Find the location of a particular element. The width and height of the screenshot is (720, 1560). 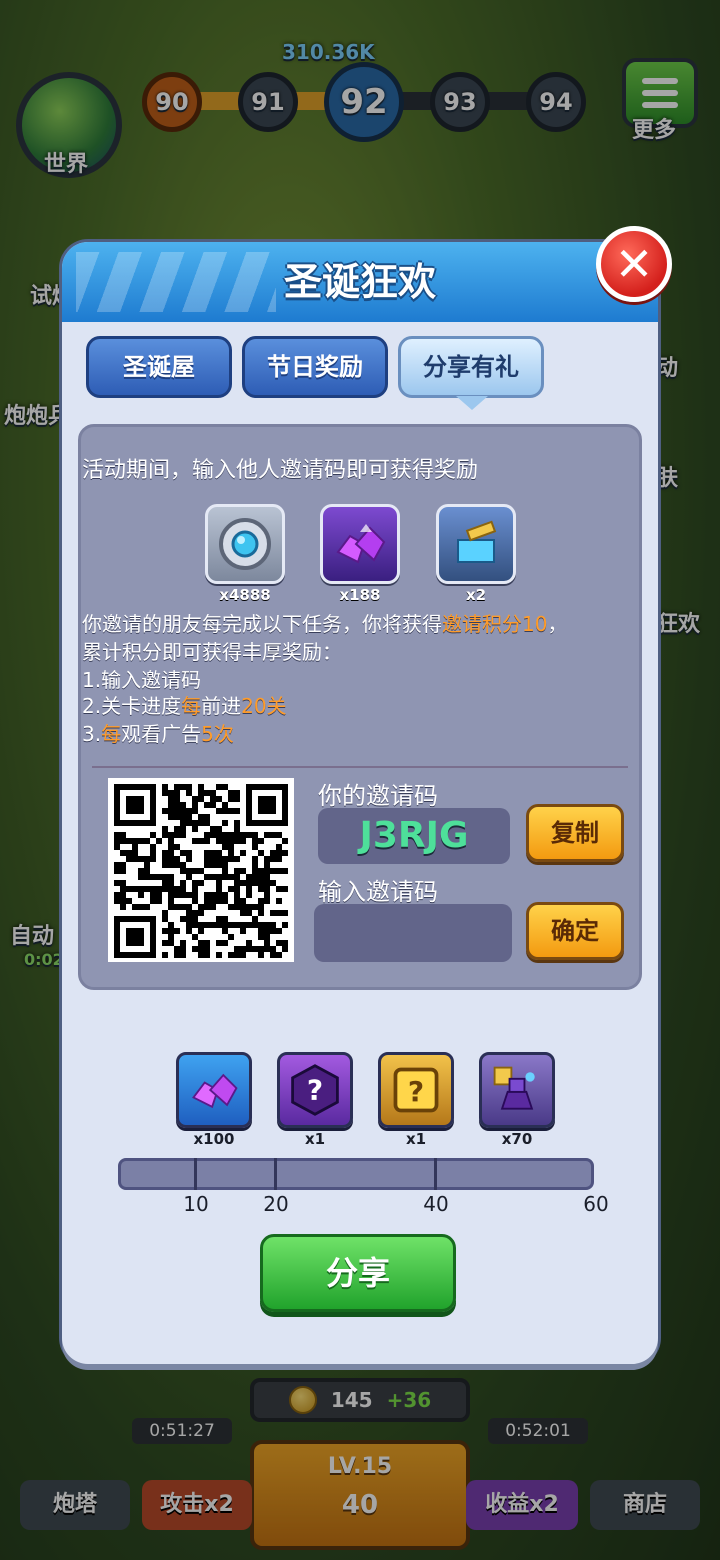

tower-upgrade-icon is located at coordinates (514, 1088).